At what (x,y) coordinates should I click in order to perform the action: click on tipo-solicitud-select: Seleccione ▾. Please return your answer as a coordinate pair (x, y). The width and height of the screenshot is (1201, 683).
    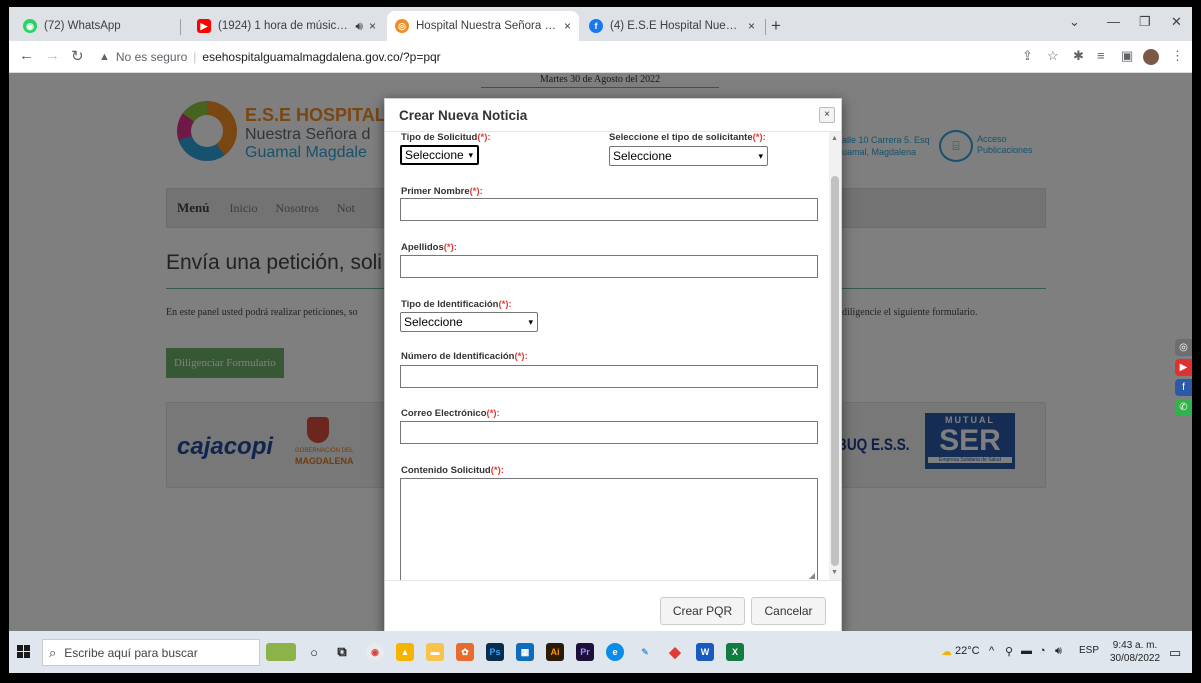
    Looking at the image, I should click on (439, 155).